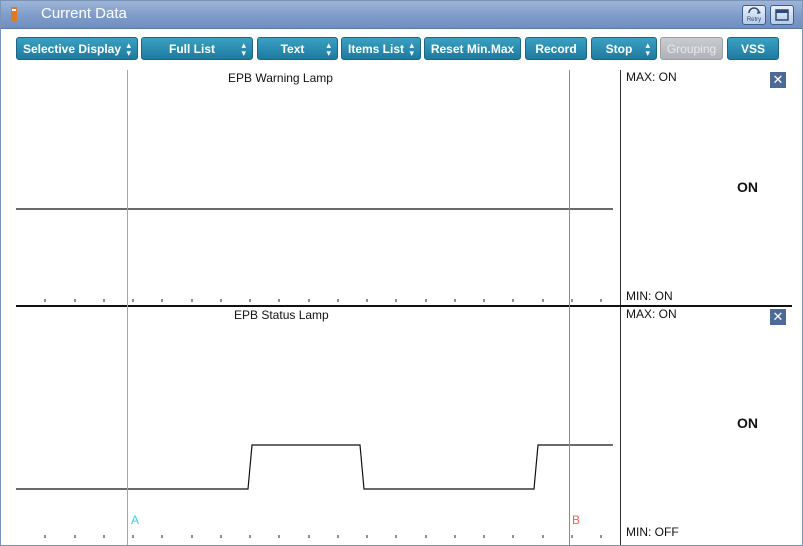 This screenshot has height=546, width=803. I want to click on maximize-icon, so click(782, 15).